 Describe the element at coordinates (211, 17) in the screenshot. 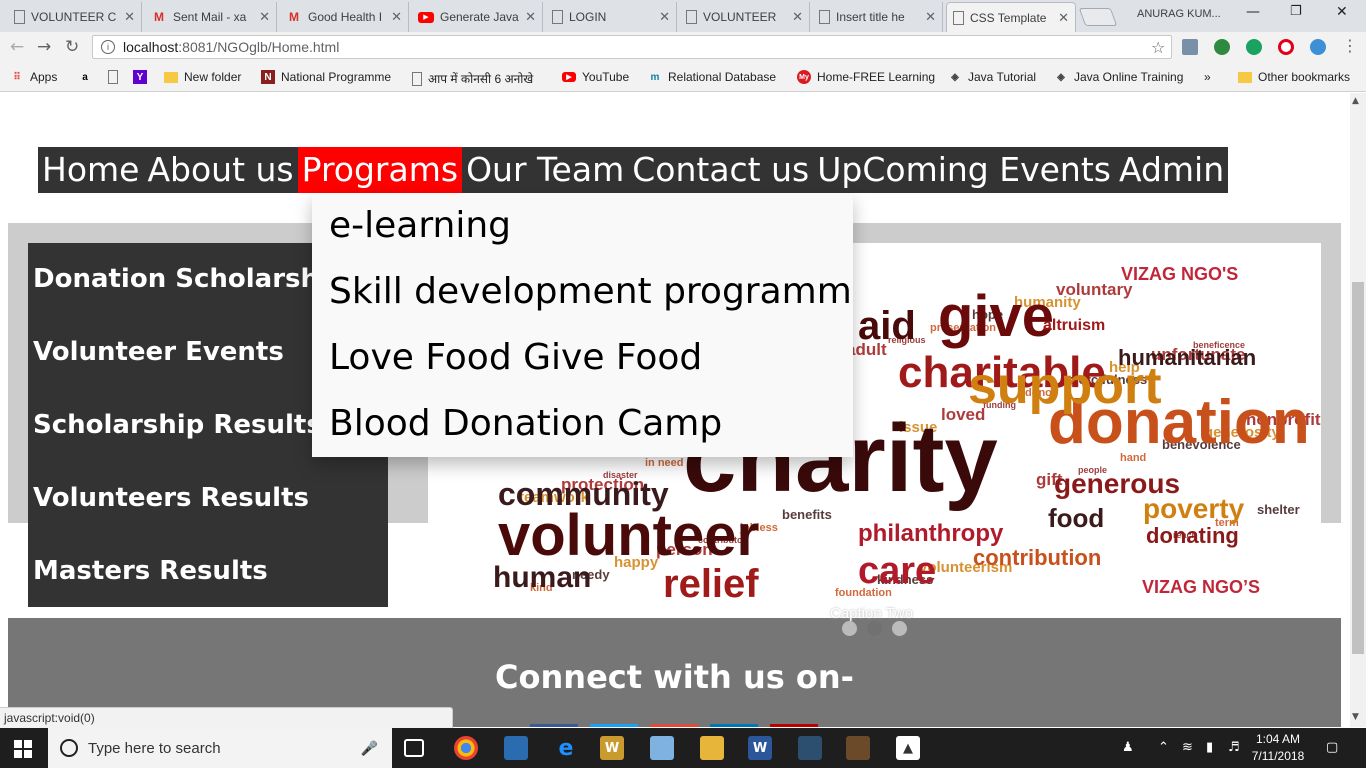

I see `browser-tab: M Sent Mail - xa ✕` at that location.